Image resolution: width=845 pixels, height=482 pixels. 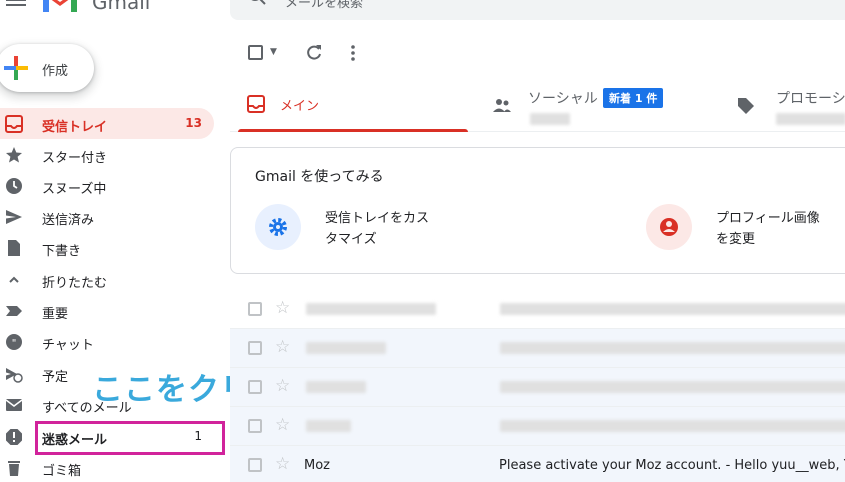 What do you see at coordinates (353, 130) in the screenshot?
I see `active-tab-indicator` at bounding box center [353, 130].